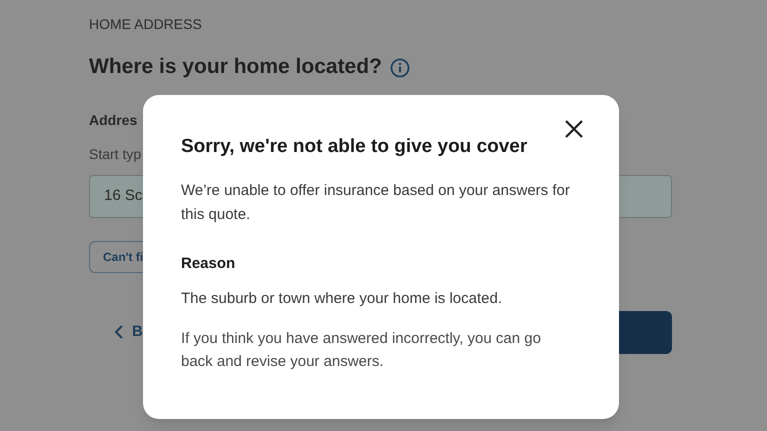  What do you see at coordinates (235, 67) in the screenshot?
I see `page-title: Where is your home located?` at bounding box center [235, 67].